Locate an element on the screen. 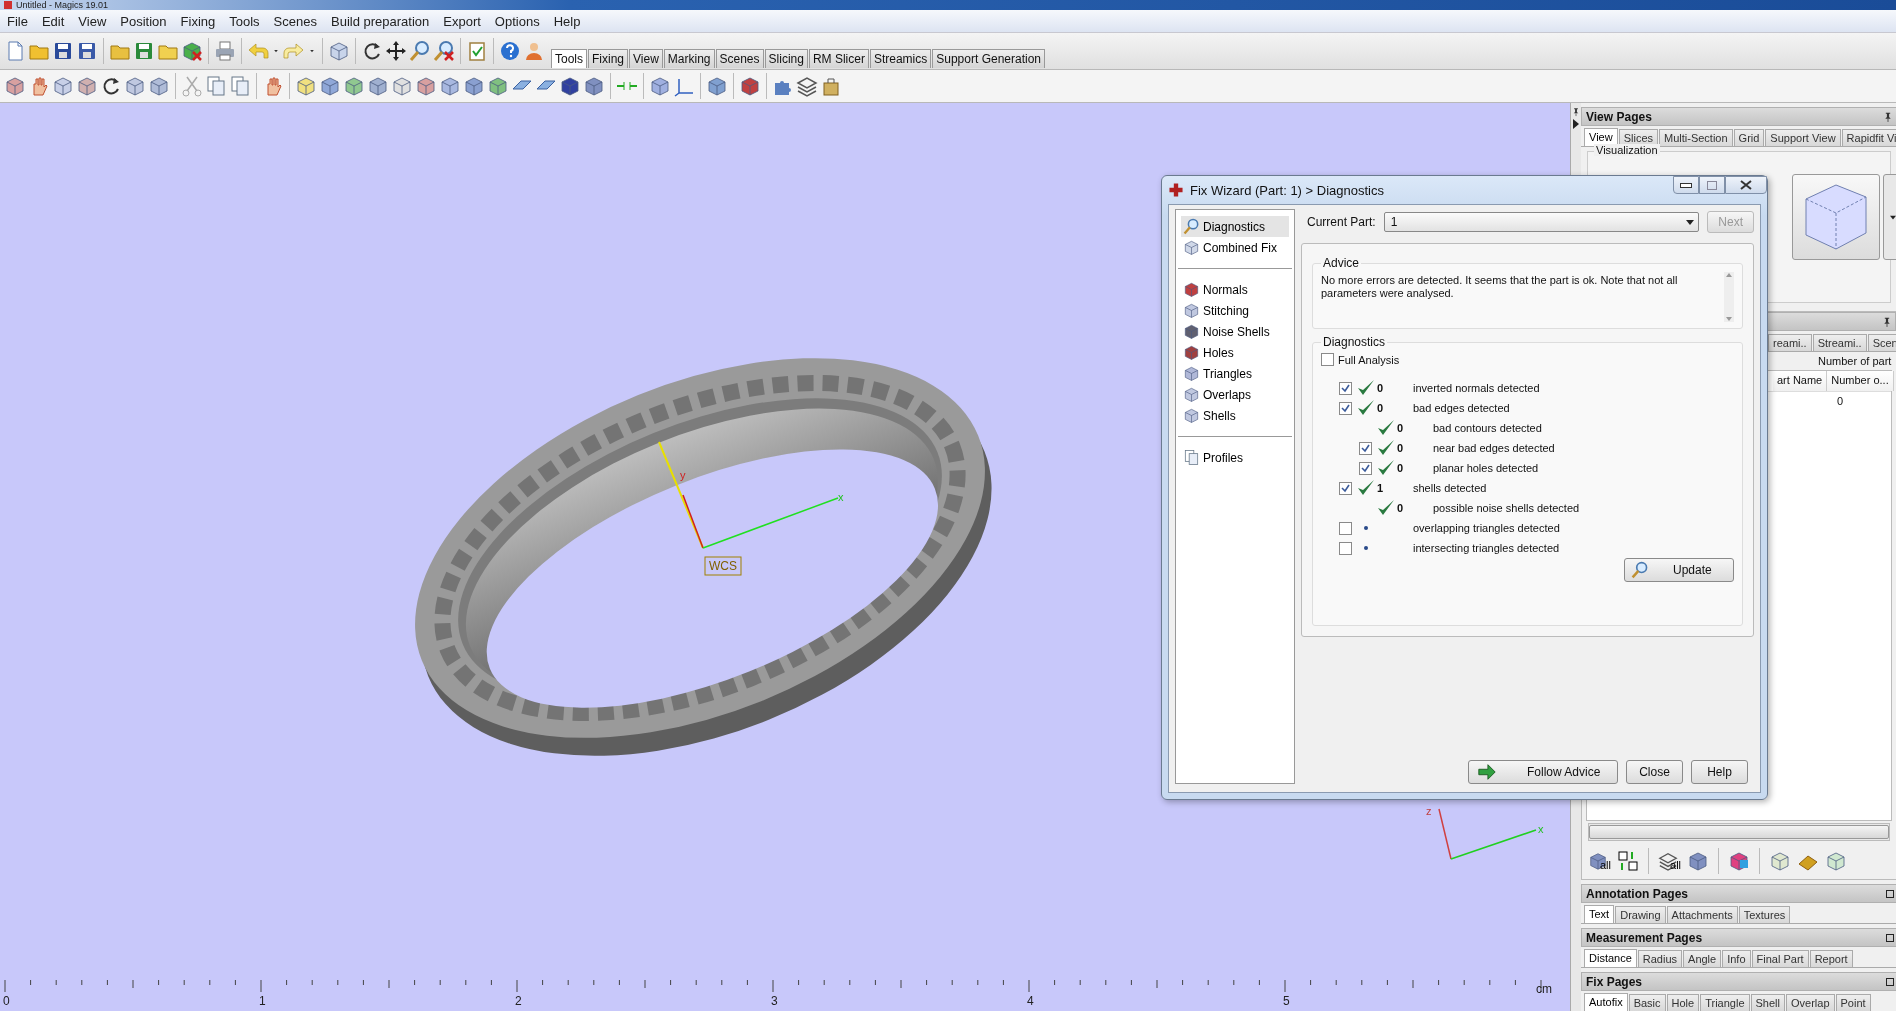 This screenshot has height=1011, width=1896. minimize-button is located at coordinates (1686, 185).